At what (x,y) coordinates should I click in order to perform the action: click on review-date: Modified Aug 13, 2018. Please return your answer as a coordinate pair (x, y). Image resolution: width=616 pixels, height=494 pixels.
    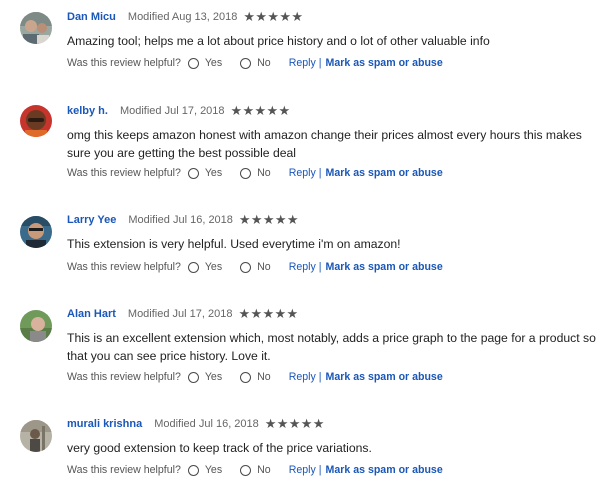
    Looking at the image, I should click on (182, 17).